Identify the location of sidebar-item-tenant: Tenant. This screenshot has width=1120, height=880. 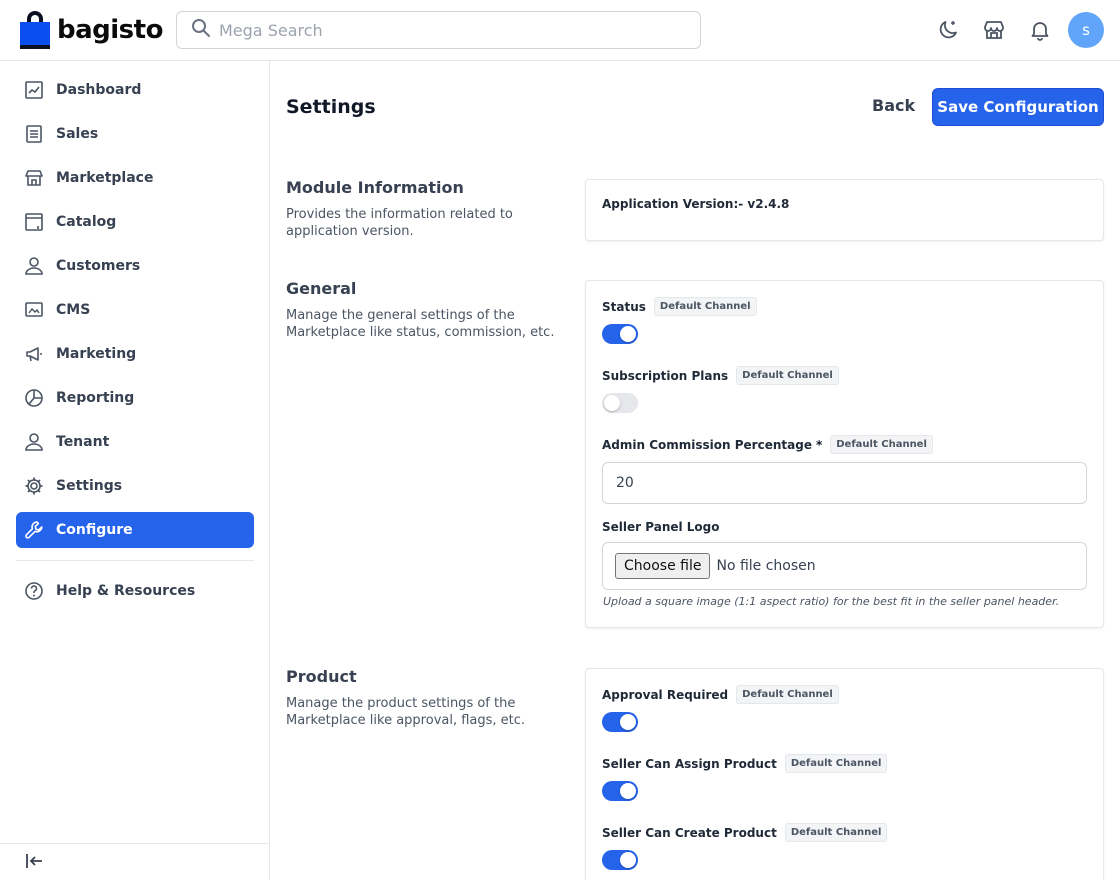
(135, 442).